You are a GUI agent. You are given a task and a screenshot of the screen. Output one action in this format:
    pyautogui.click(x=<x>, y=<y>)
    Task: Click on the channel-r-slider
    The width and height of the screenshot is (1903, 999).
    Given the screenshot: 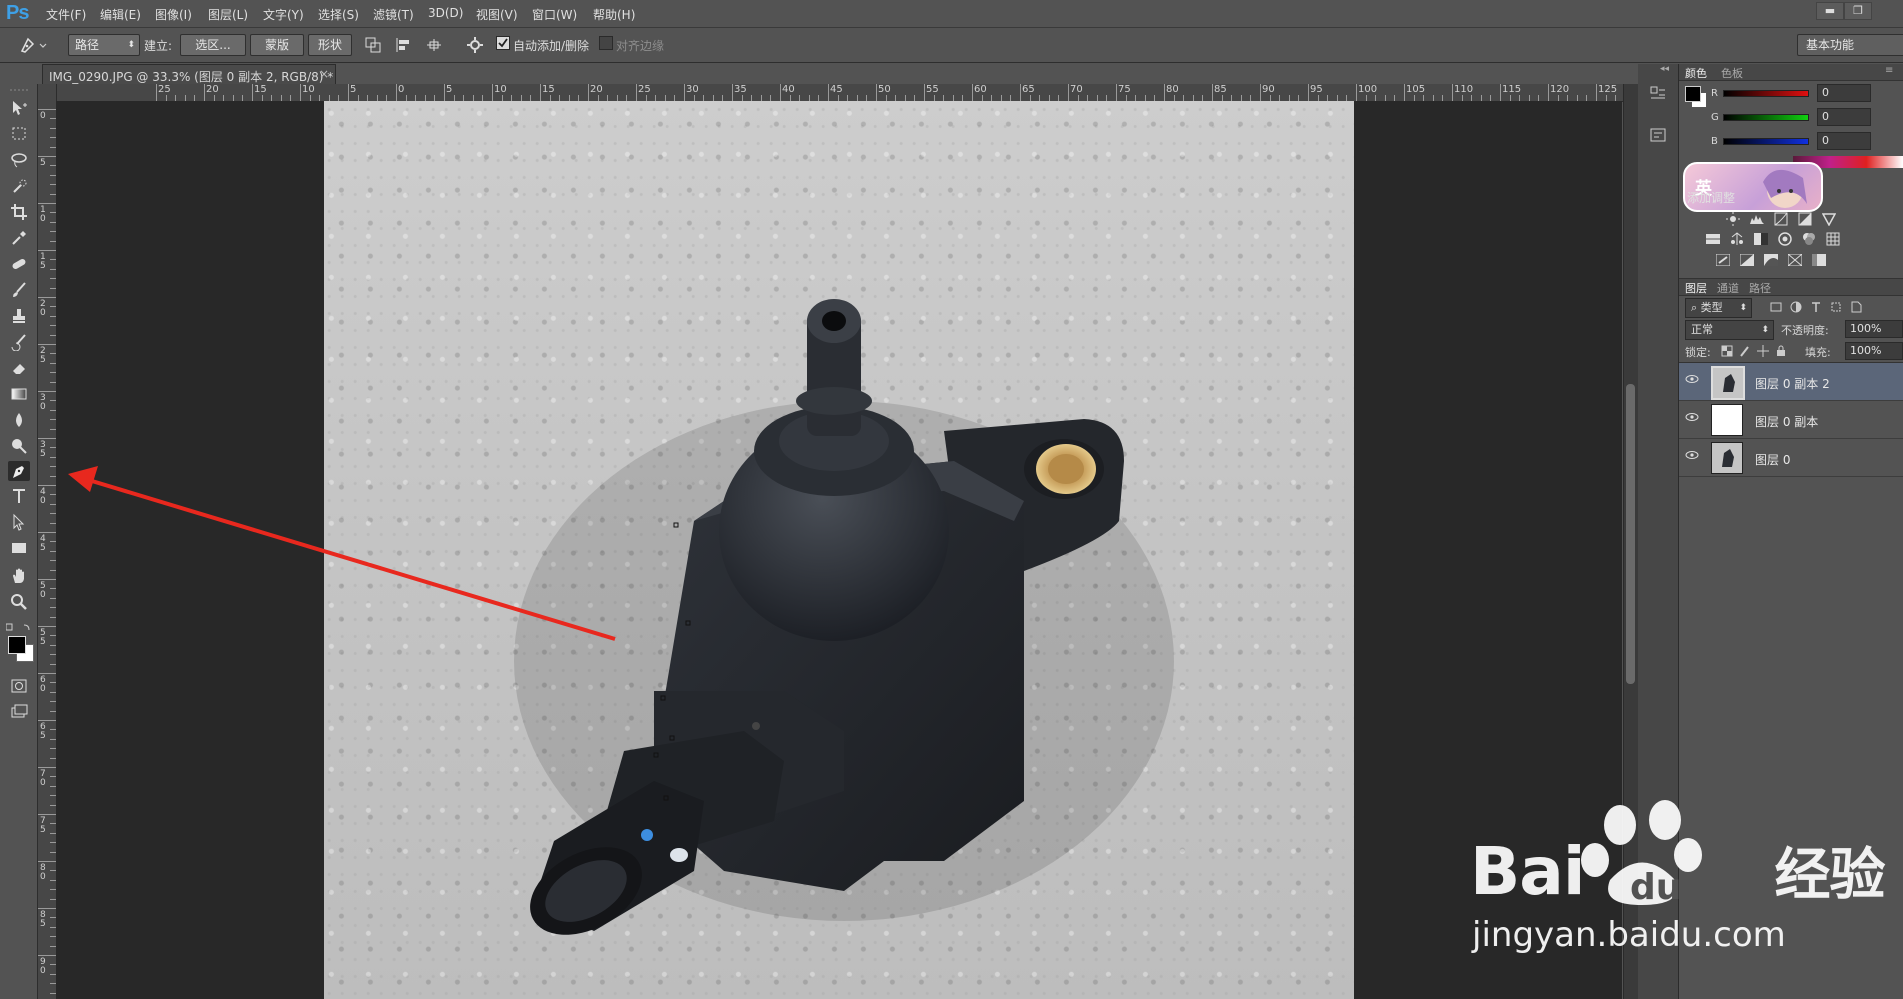 What is the action you would take?
    pyautogui.click(x=1766, y=93)
    